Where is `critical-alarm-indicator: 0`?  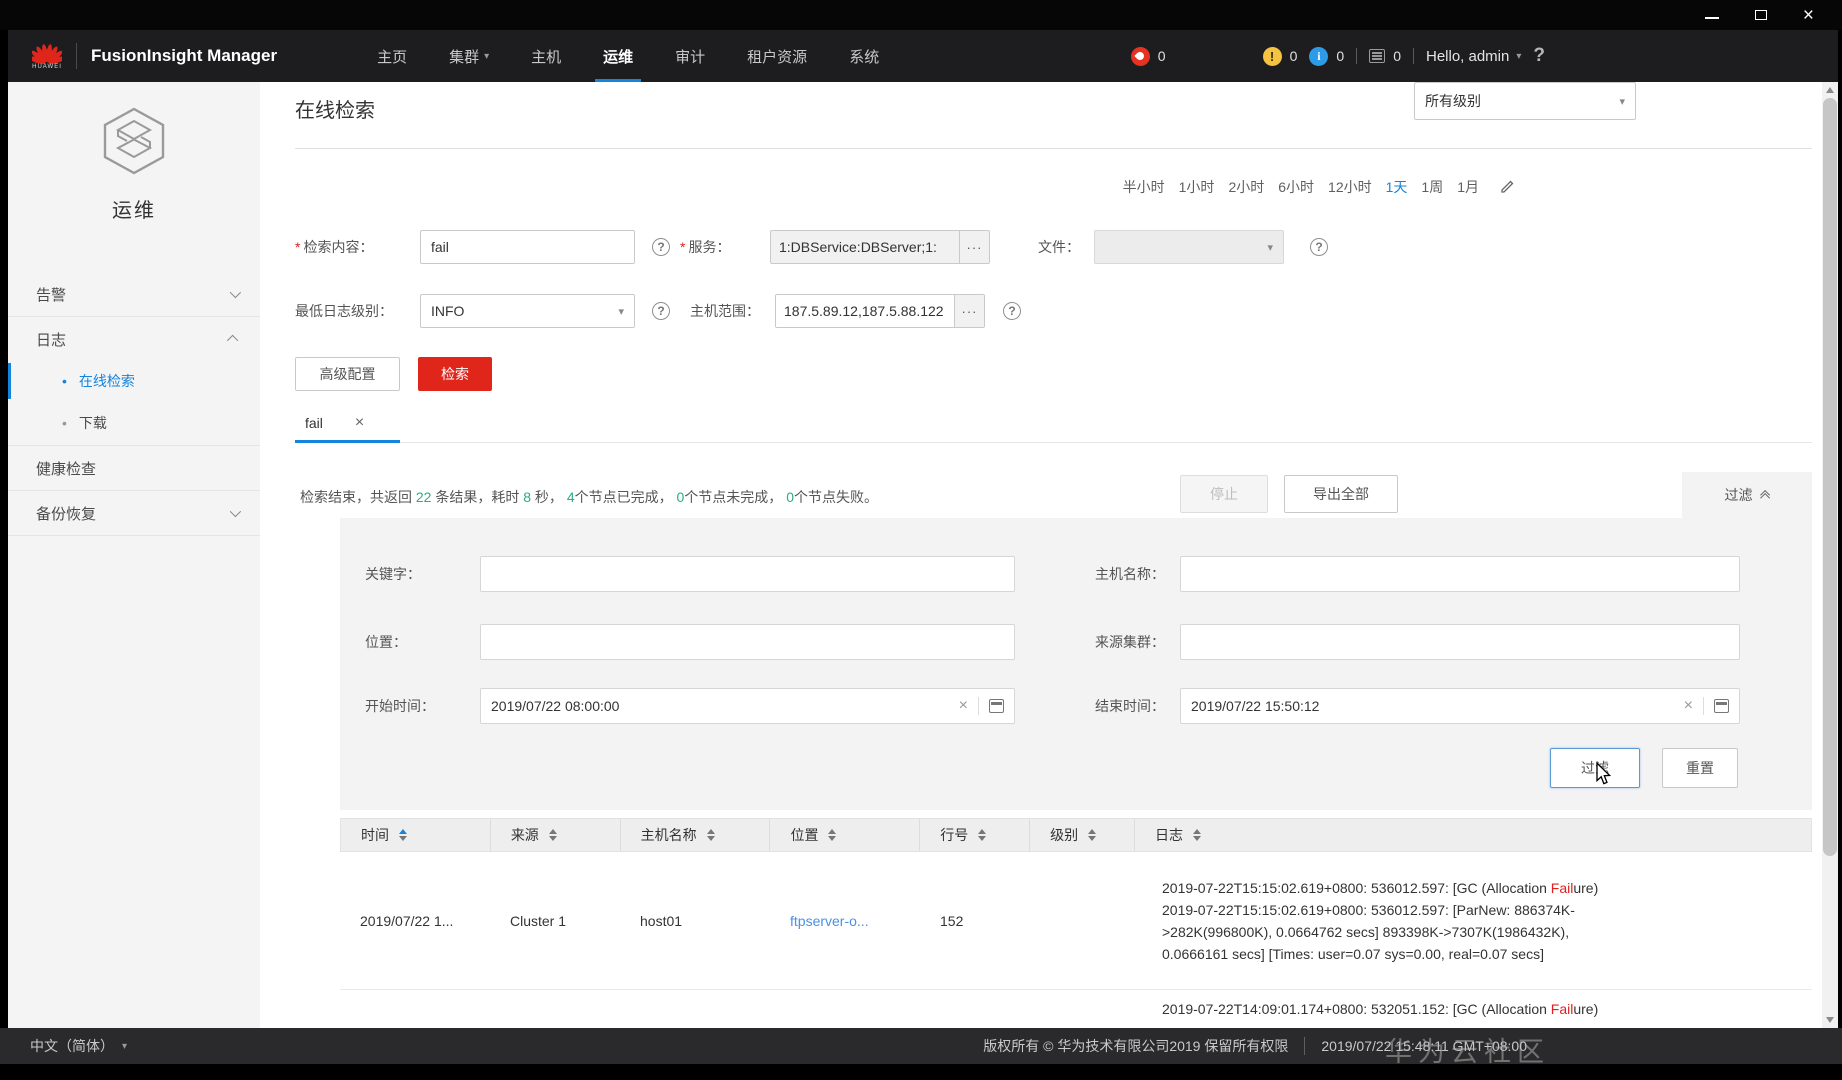
critical-alarm-indicator: 0 is located at coordinates (1148, 56).